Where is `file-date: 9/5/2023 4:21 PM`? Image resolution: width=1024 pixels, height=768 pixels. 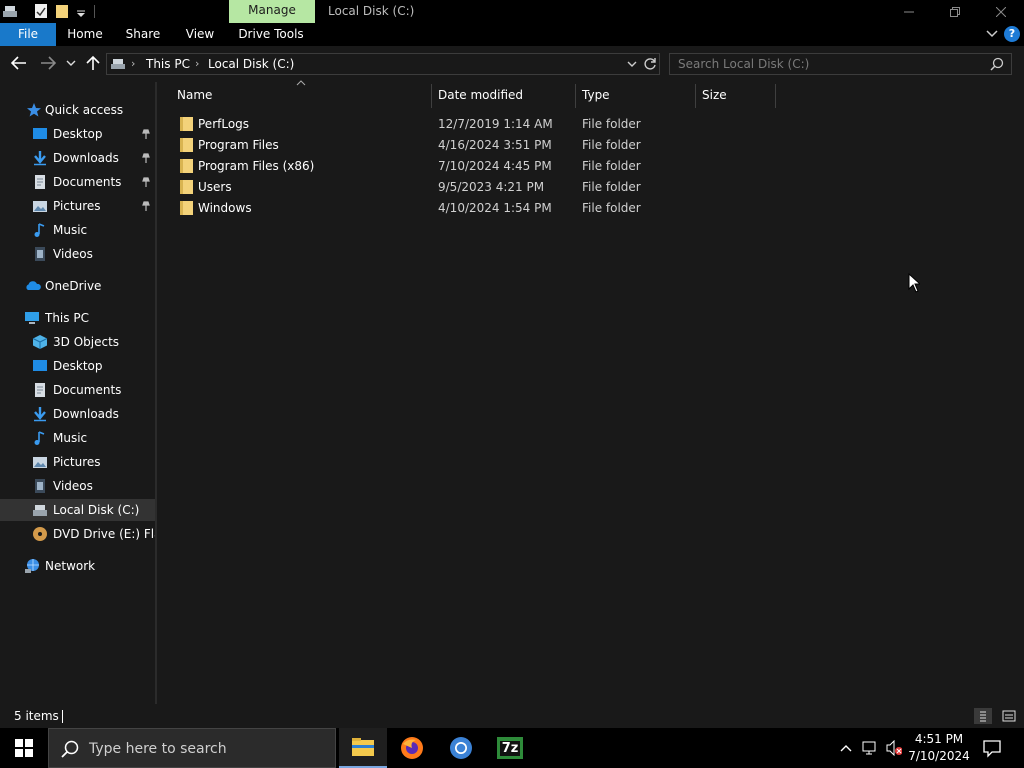 file-date: 9/5/2023 4:21 PM is located at coordinates (491, 187).